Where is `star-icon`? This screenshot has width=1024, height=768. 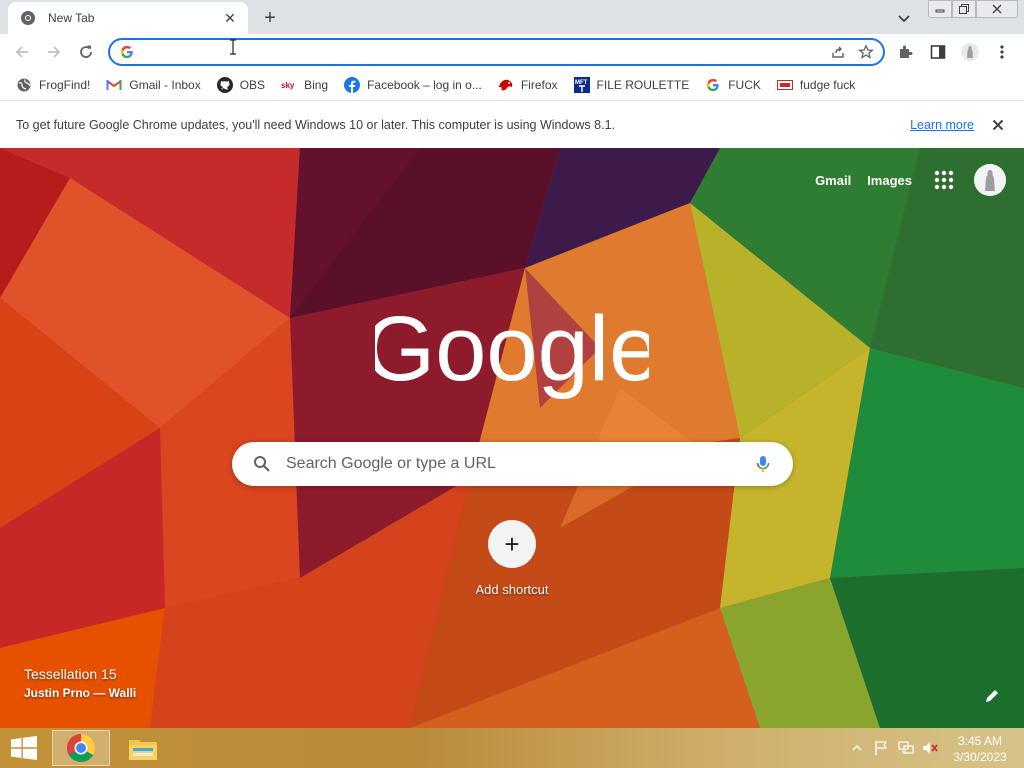
star-icon is located at coordinates (866, 51).